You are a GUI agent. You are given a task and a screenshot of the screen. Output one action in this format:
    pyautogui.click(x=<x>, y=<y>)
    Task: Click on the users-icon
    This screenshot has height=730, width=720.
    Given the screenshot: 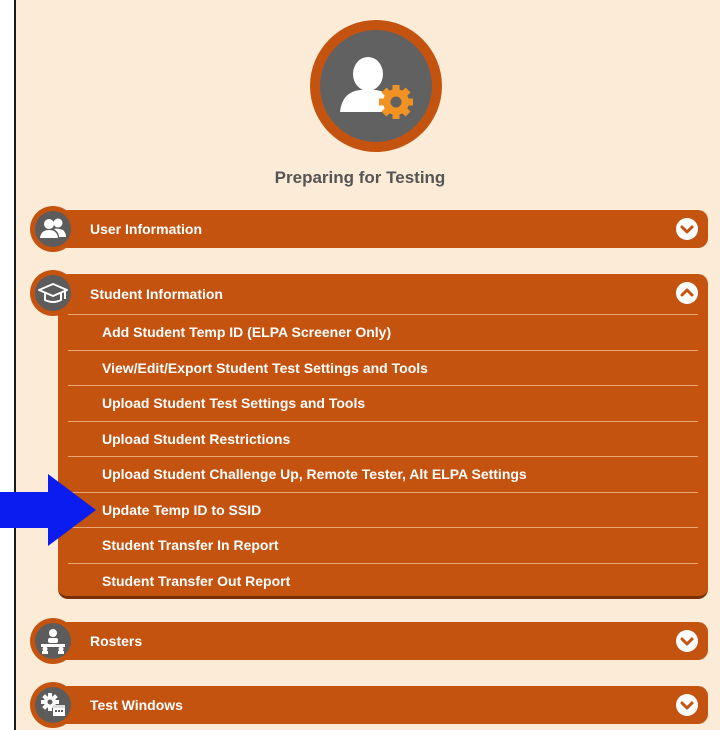 What is the action you would take?
    pyautogui.click(x=53, y=229)
    